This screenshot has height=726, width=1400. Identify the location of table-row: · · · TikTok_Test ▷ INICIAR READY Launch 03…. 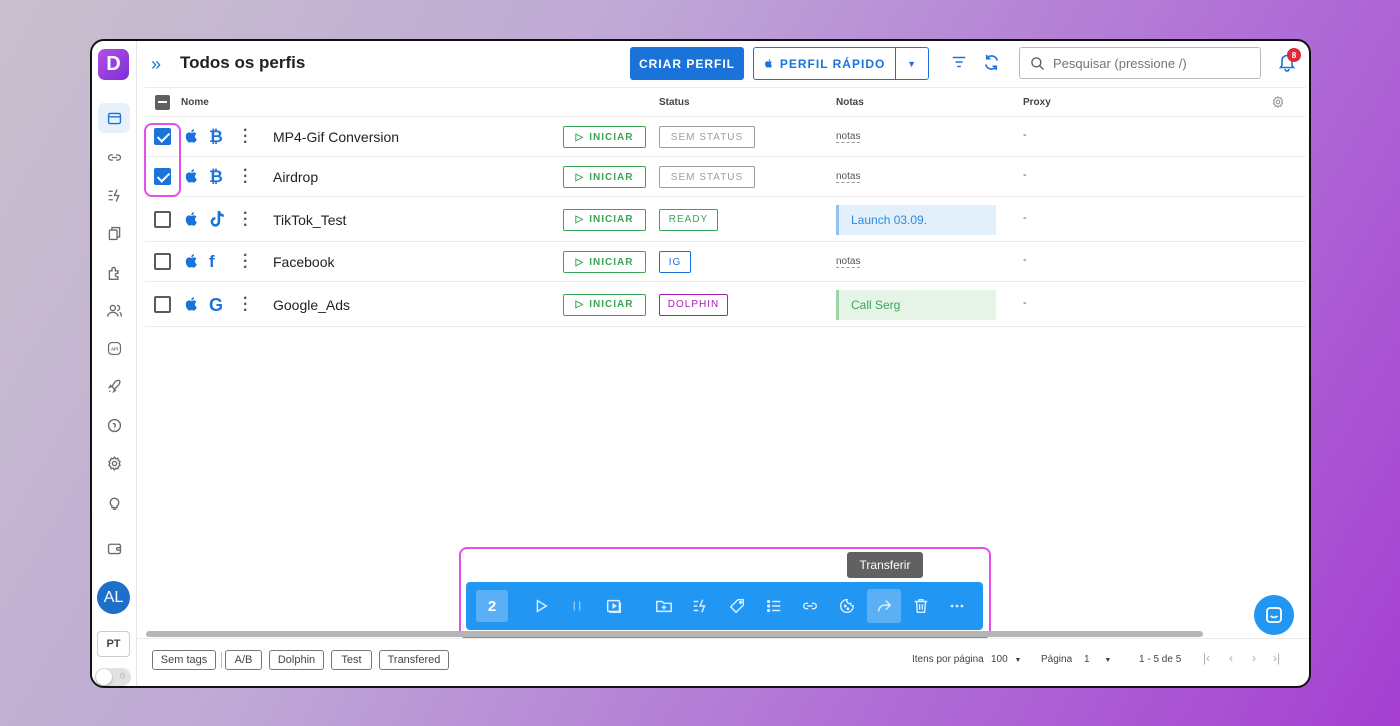
(725, 219).